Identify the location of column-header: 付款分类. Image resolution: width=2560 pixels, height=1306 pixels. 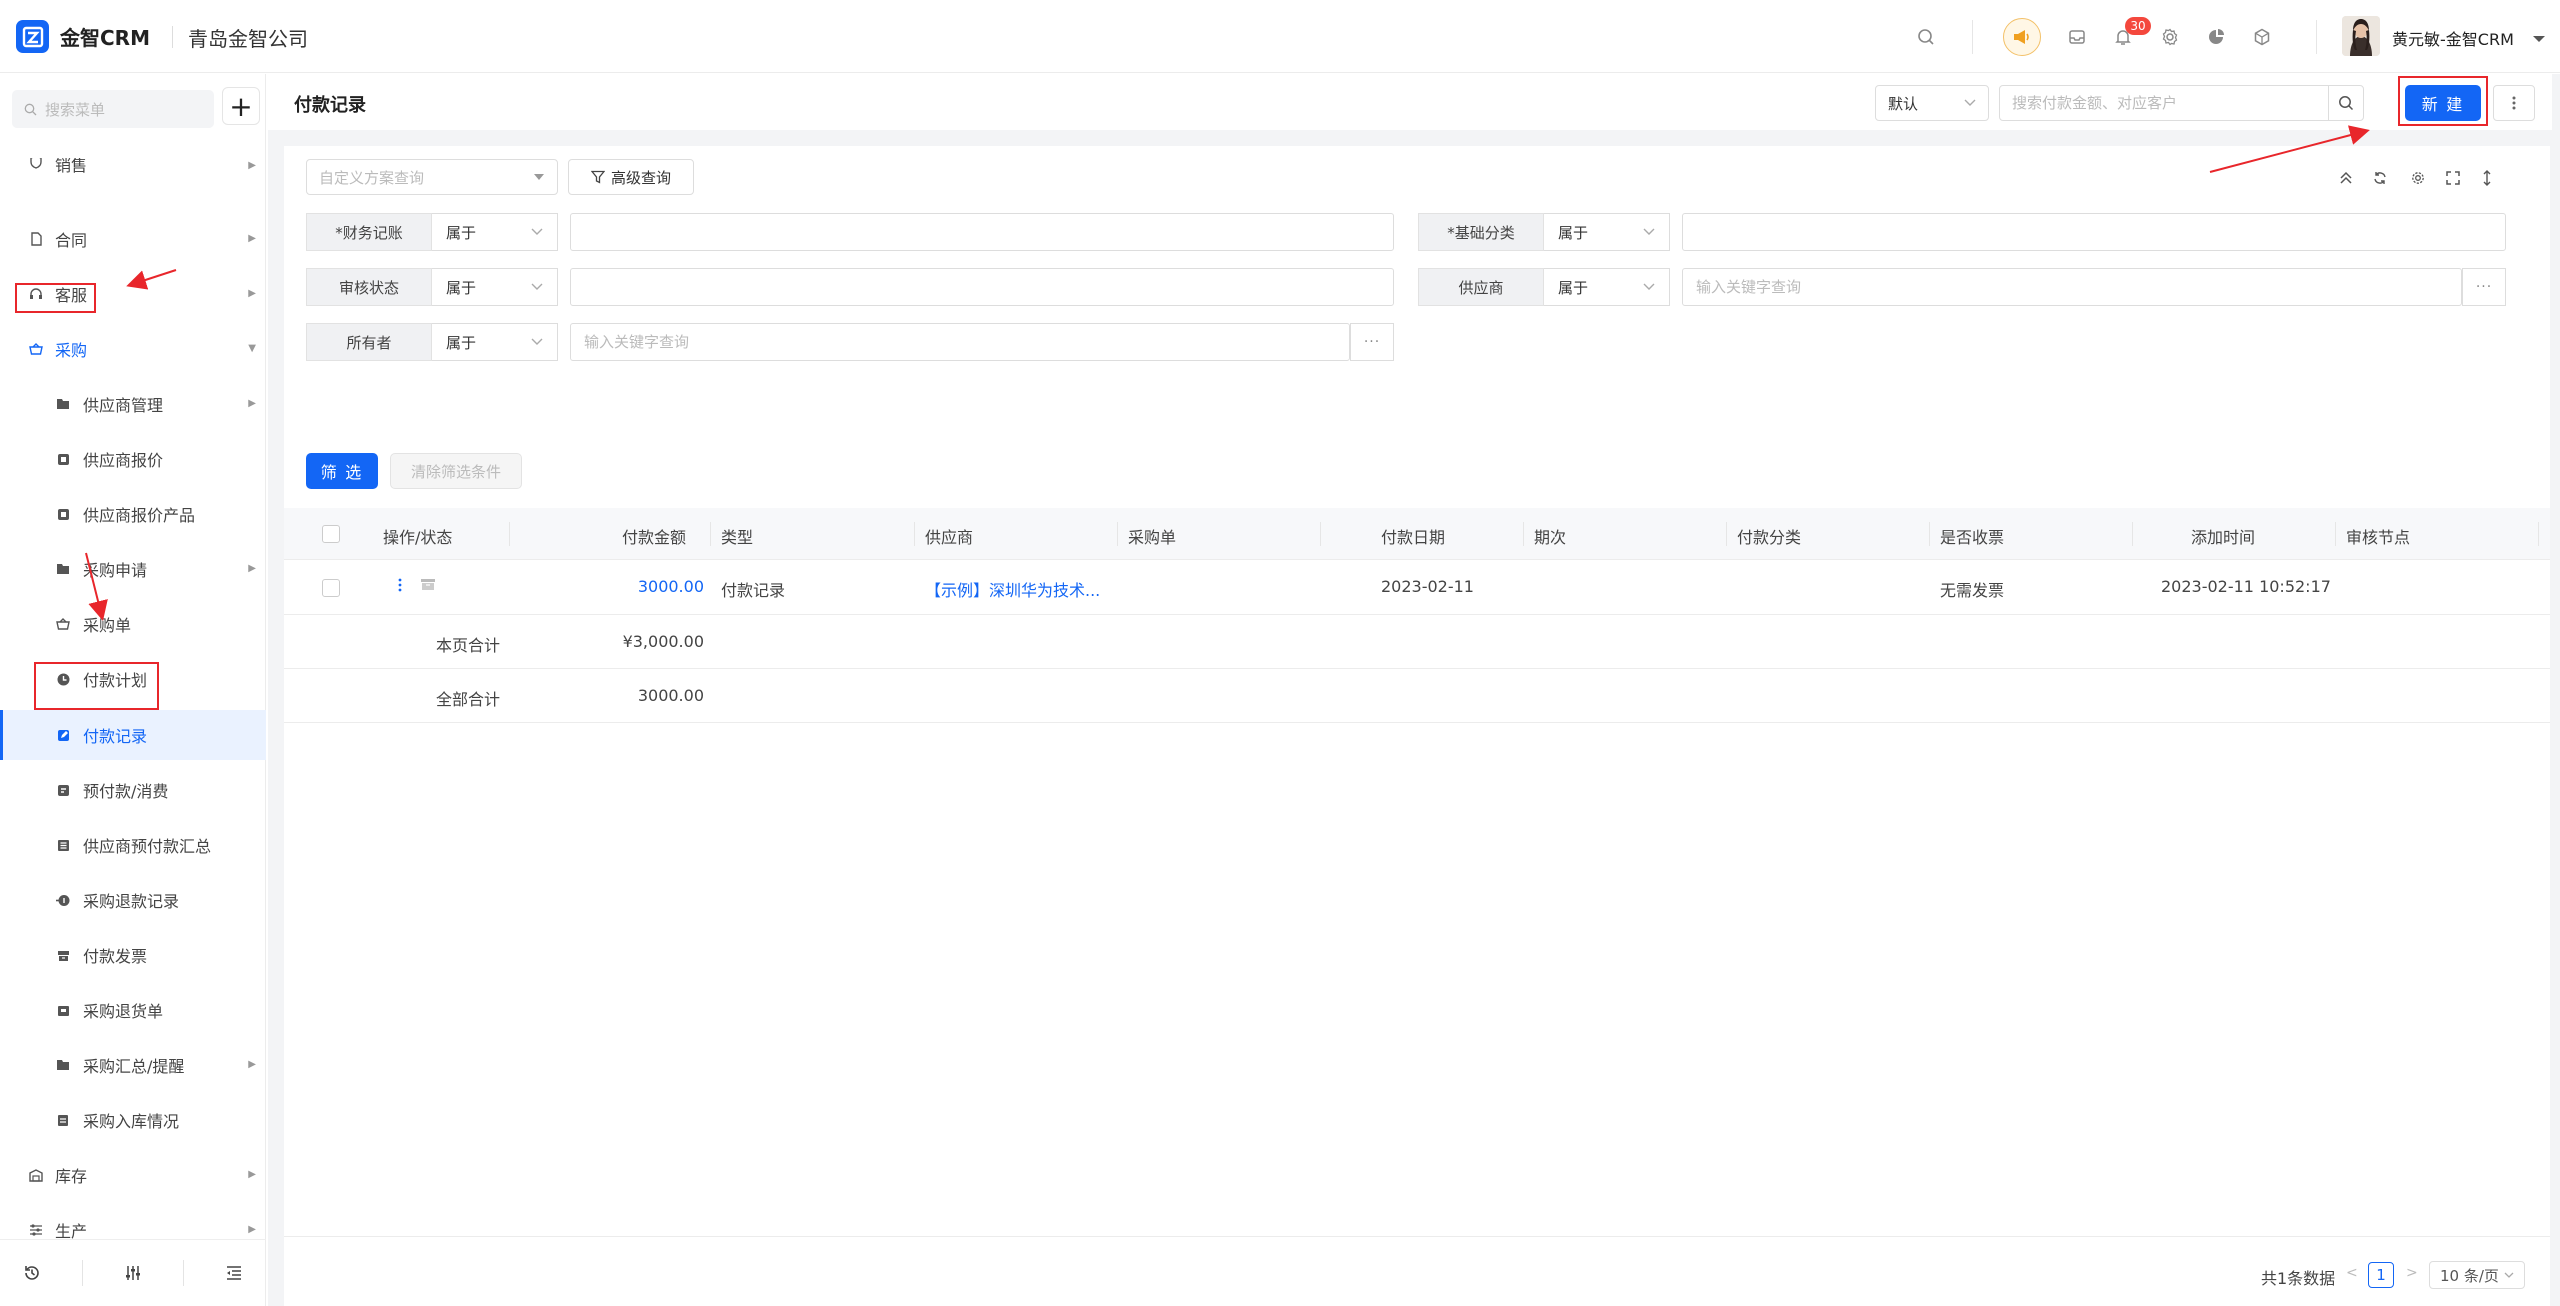
(1769, 536).